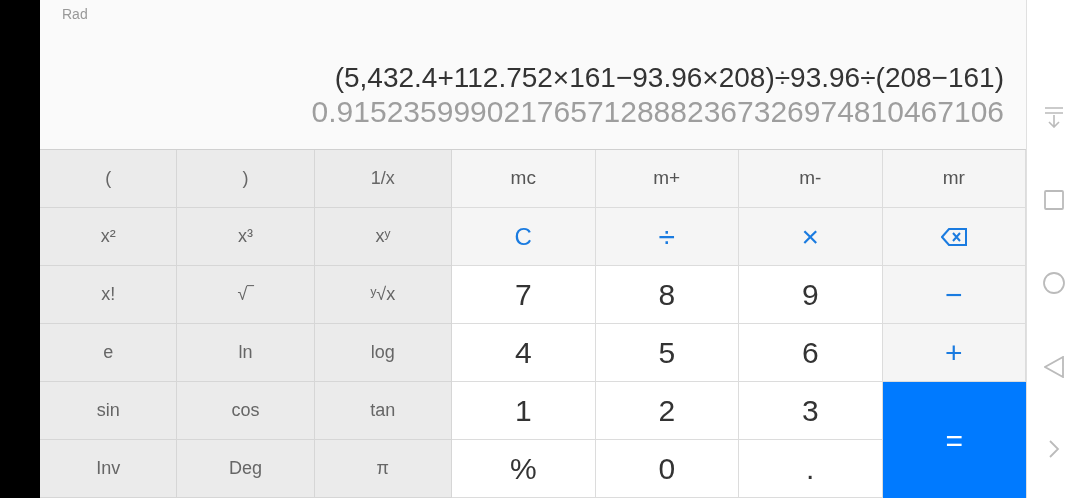  What do you see at coordinates (524, 179) in the screenshot?
I see `memory-key: mc` at bounding box center [524, 179].